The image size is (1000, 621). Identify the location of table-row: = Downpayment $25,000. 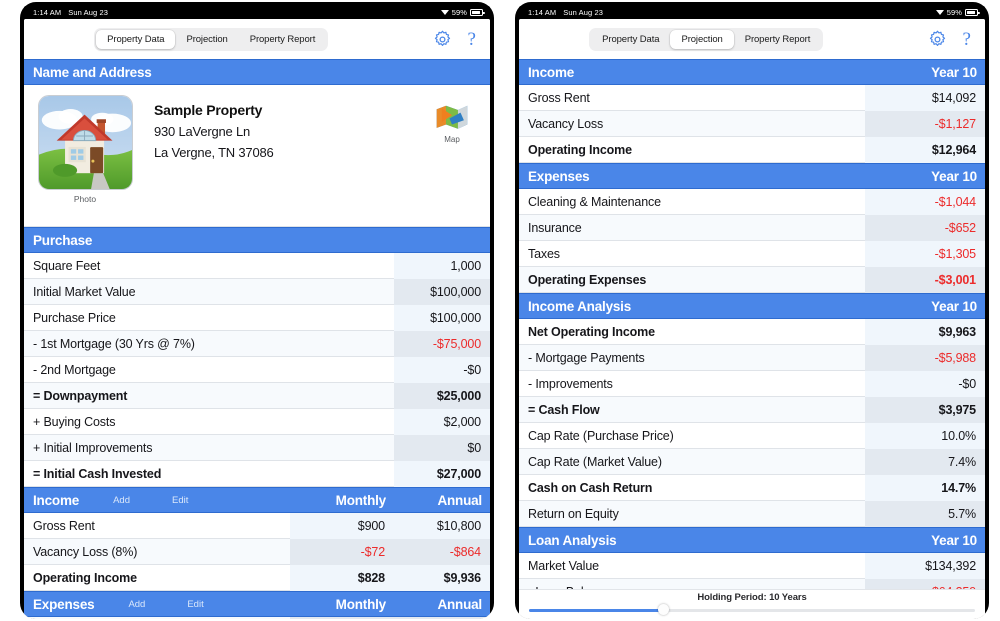
(257, 395).